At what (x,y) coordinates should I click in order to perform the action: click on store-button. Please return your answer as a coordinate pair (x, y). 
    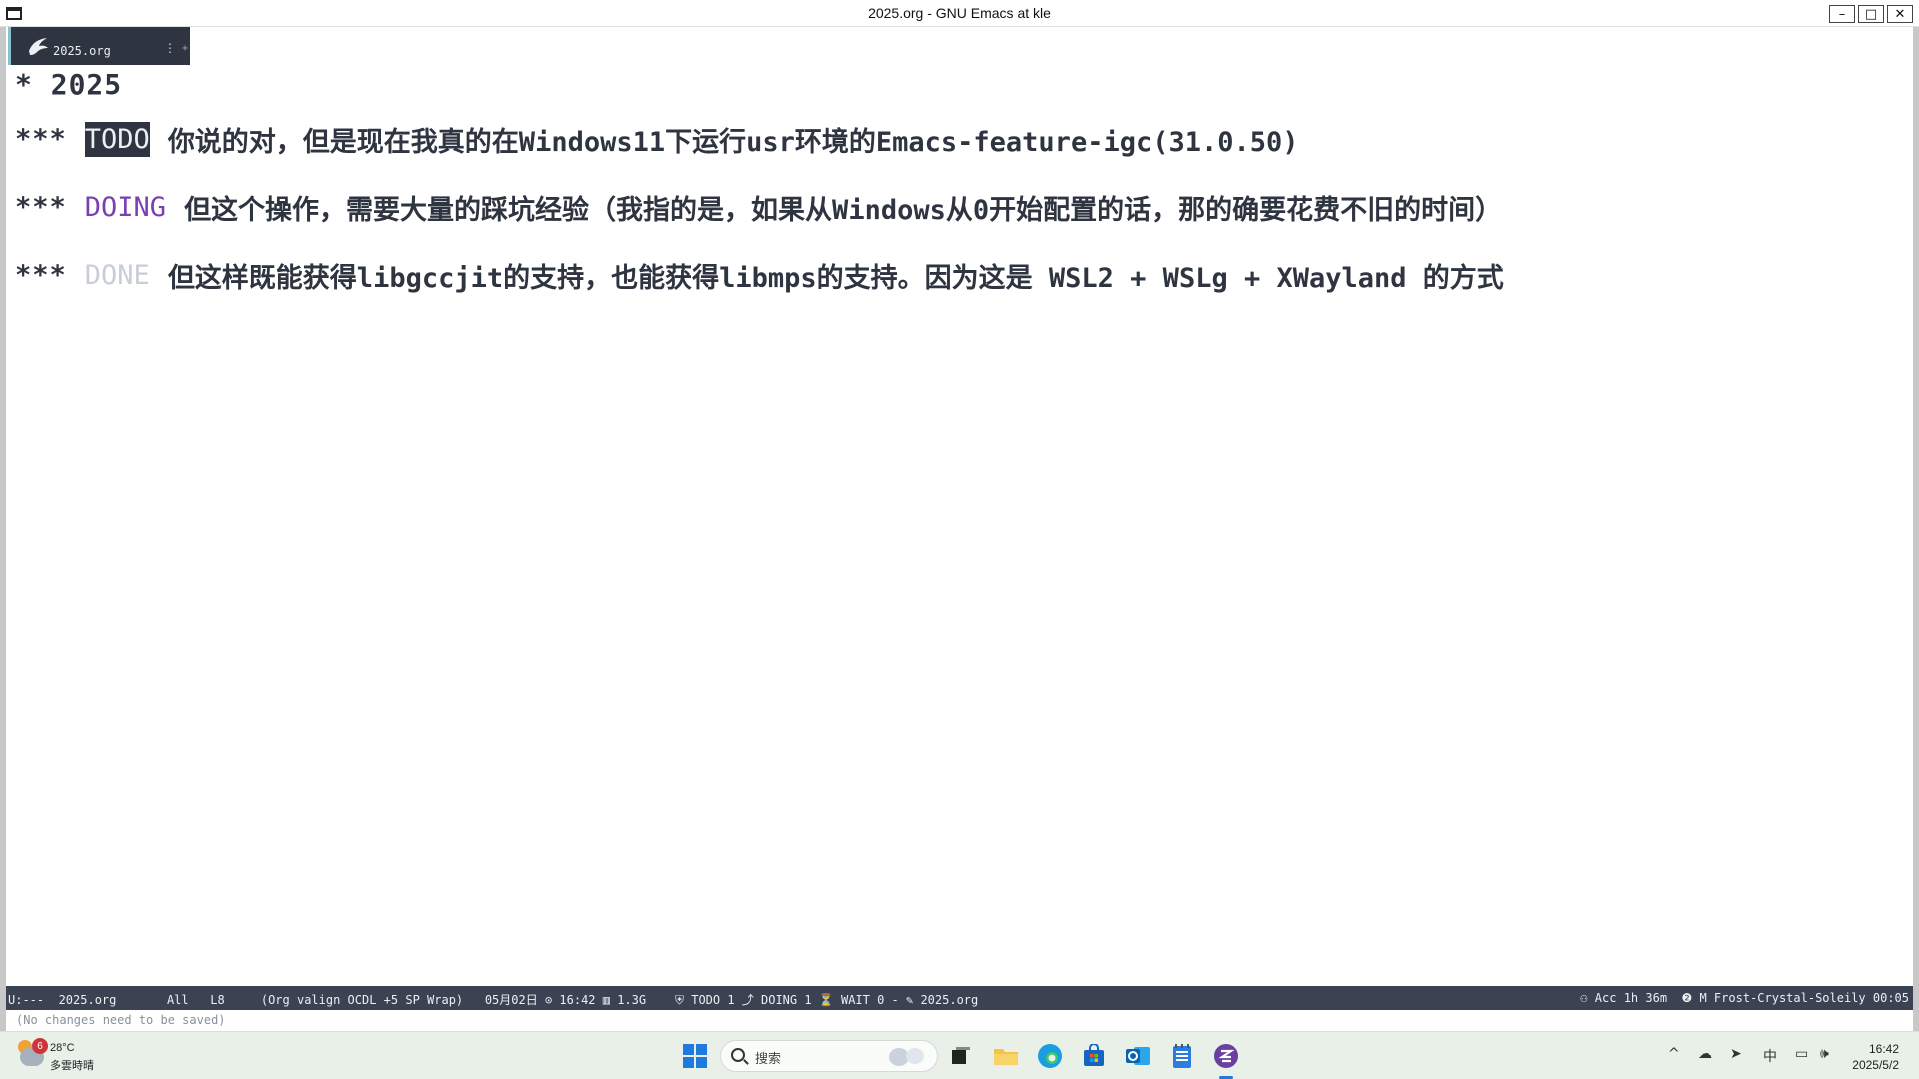
    Looking at the image, I should click on (1094, 1056).